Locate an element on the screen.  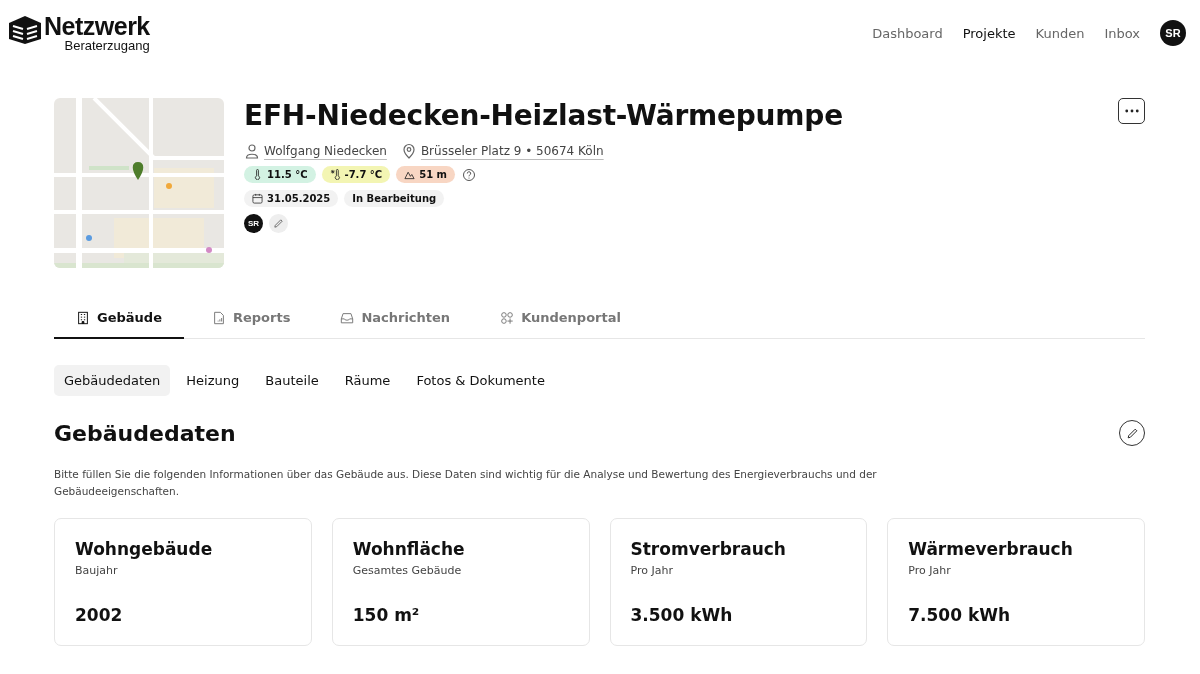
calendar-icon is located at coordinates (257, 198).